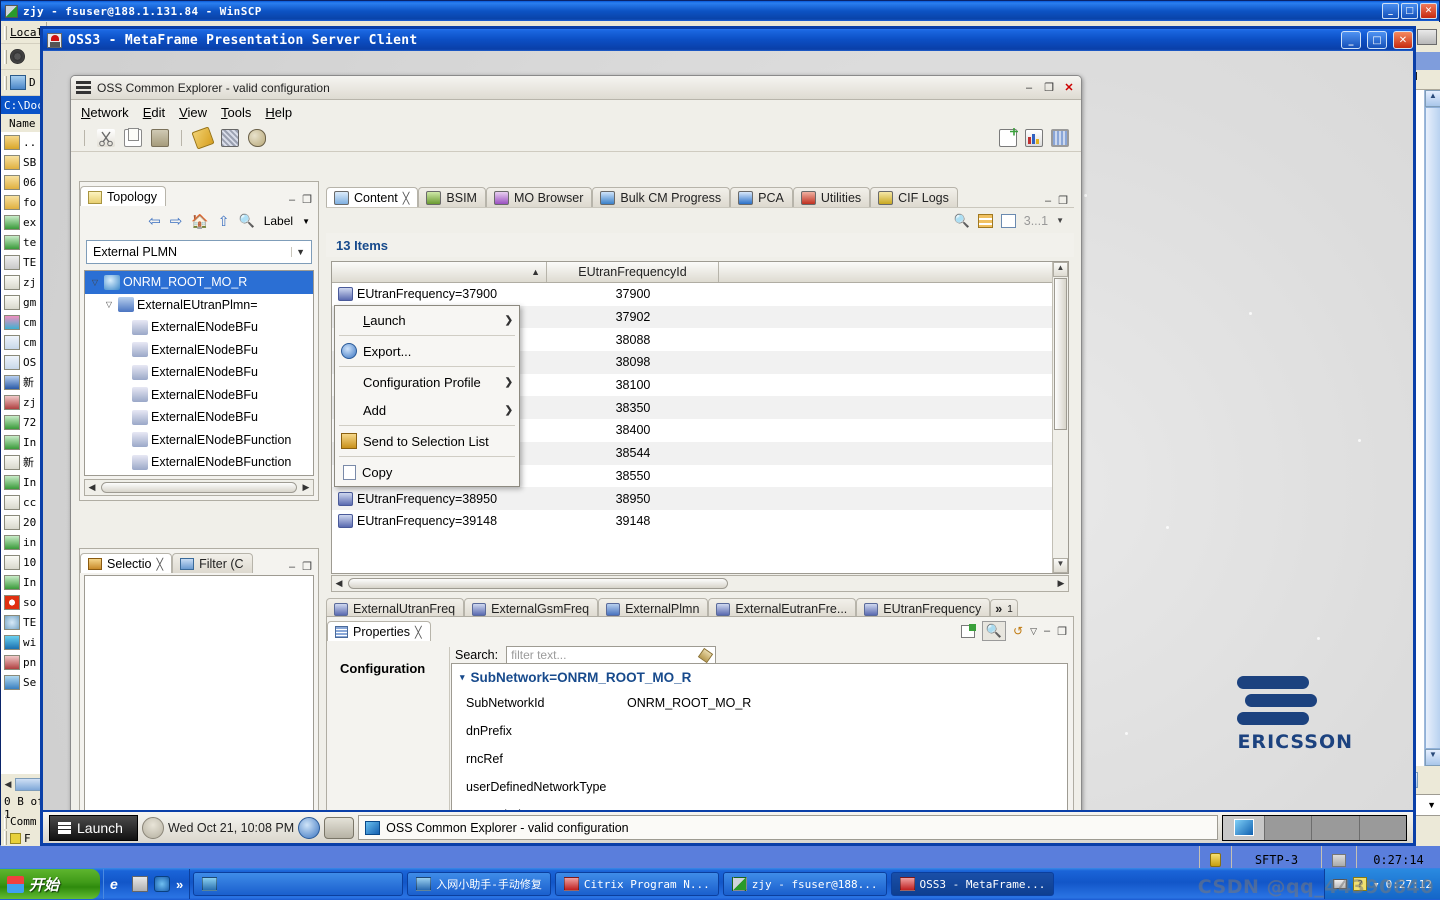 Image resolution: width=1440 pixels, height=900 pixels. Describe the element at coordinates (1060, 565) in the screenshot. I see `scroll-down-button-content: ▼` at that location.